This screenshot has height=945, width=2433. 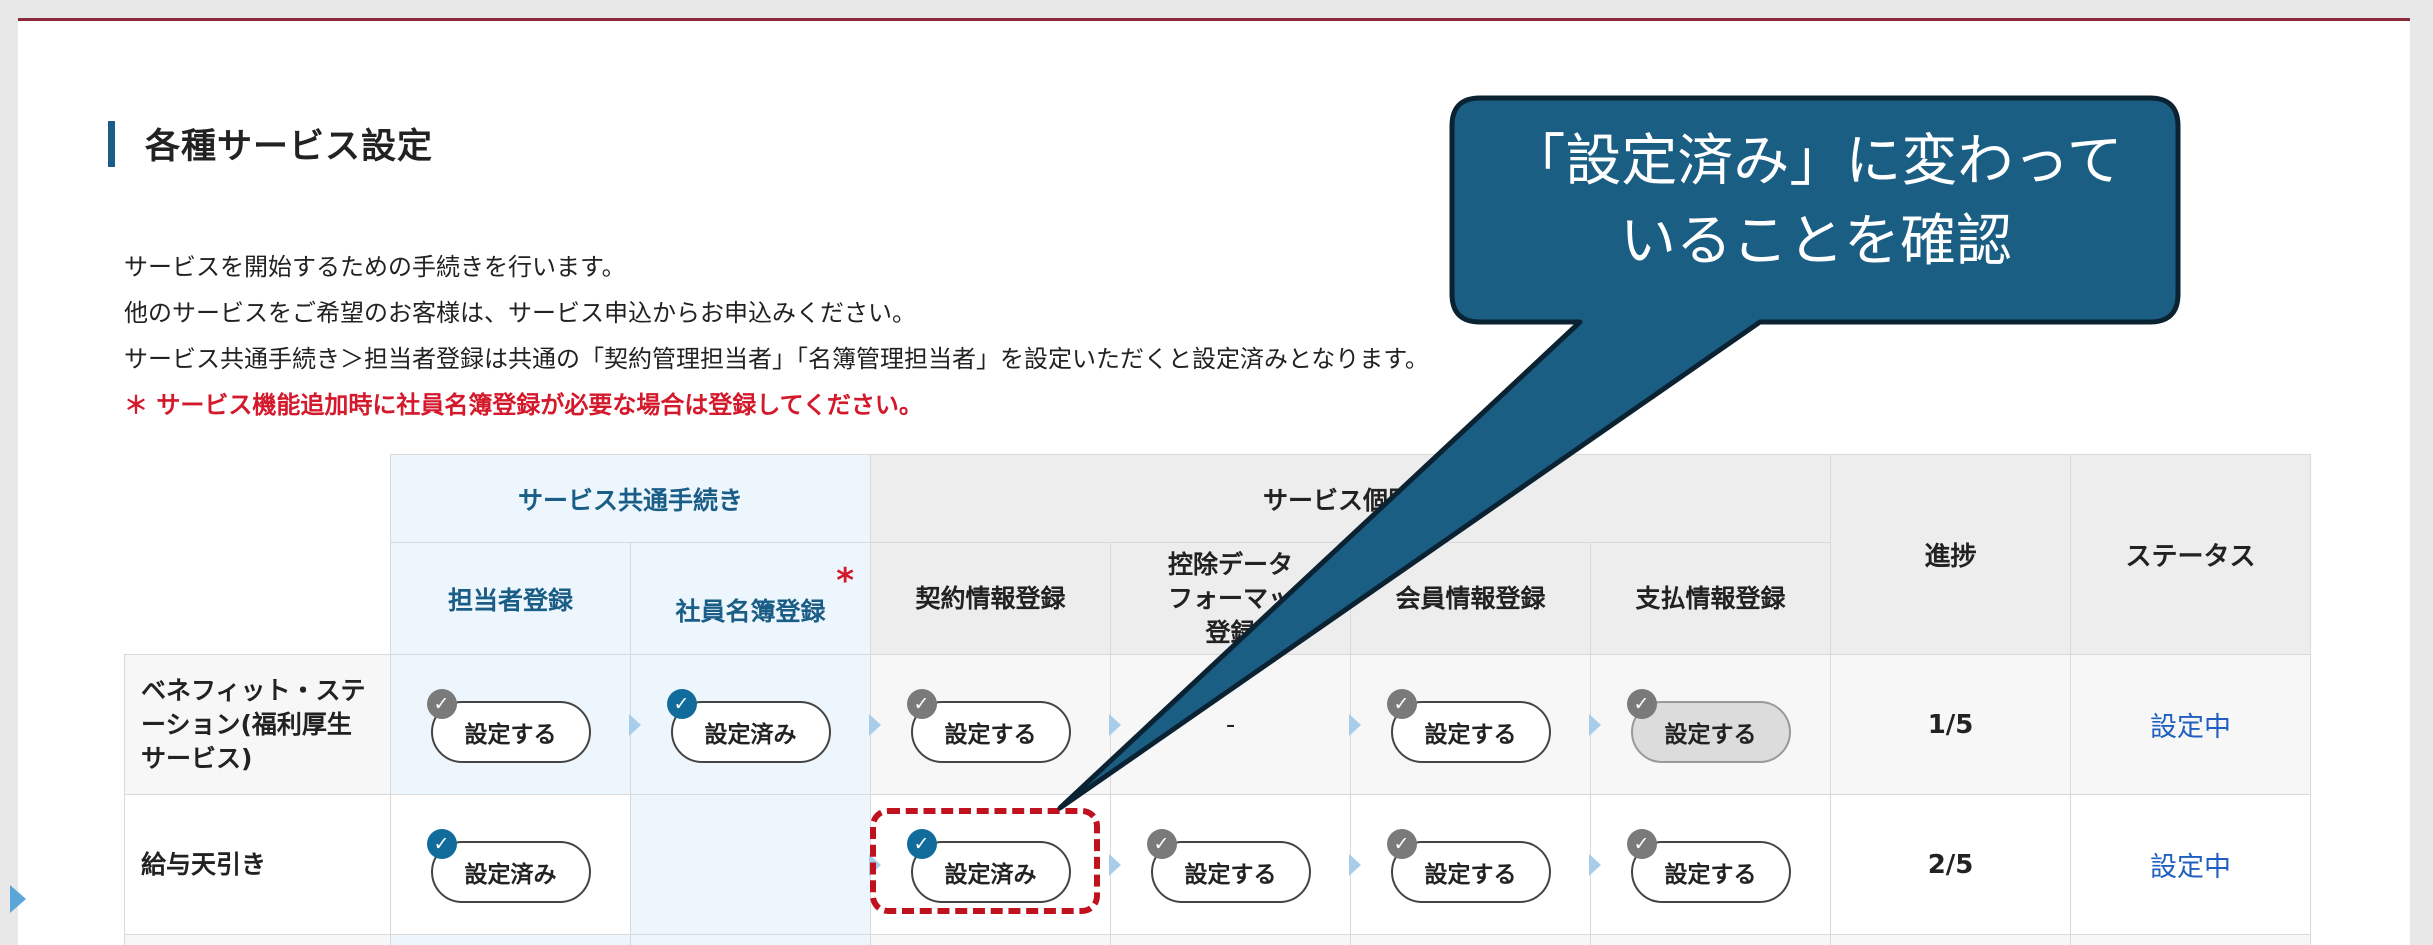 I want to click on cell-kojo, so click(x=1231, y=939).